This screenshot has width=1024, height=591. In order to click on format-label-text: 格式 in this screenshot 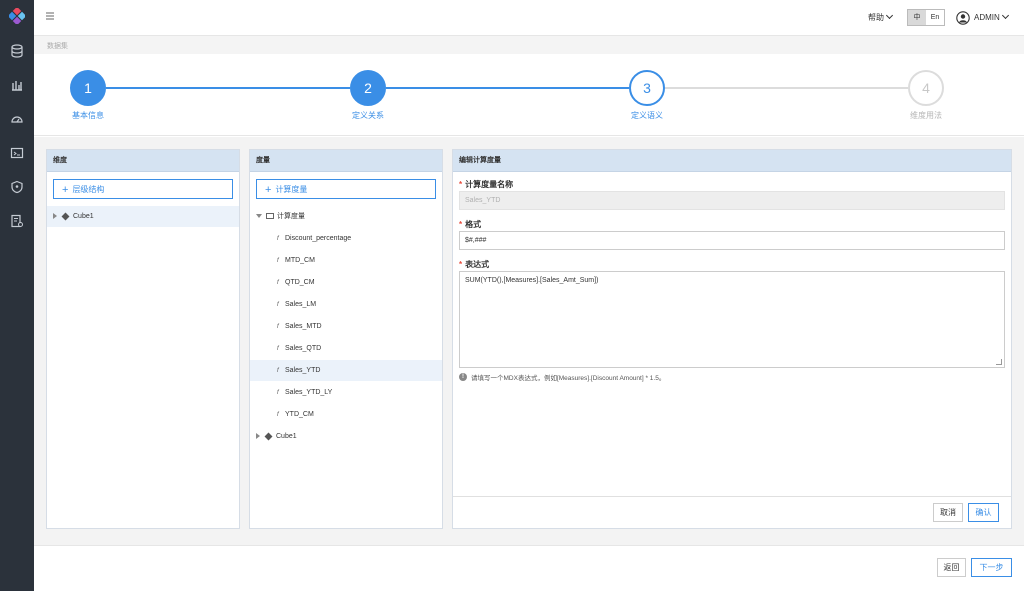, I will do `click(473, 224)`.